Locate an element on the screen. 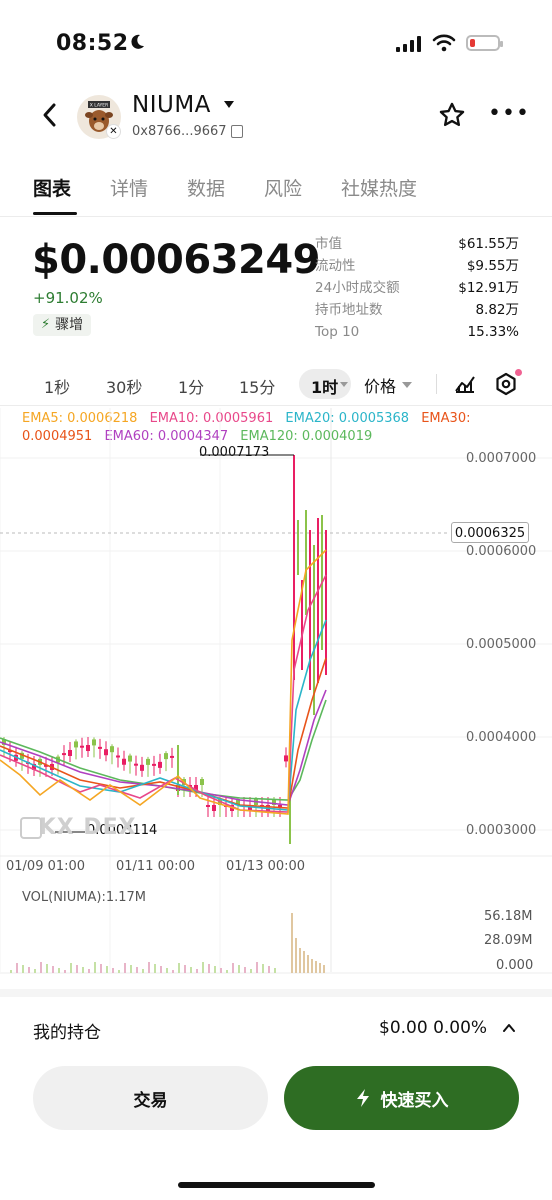  more-options-icon: ••• is located at coordinates (509, 114).